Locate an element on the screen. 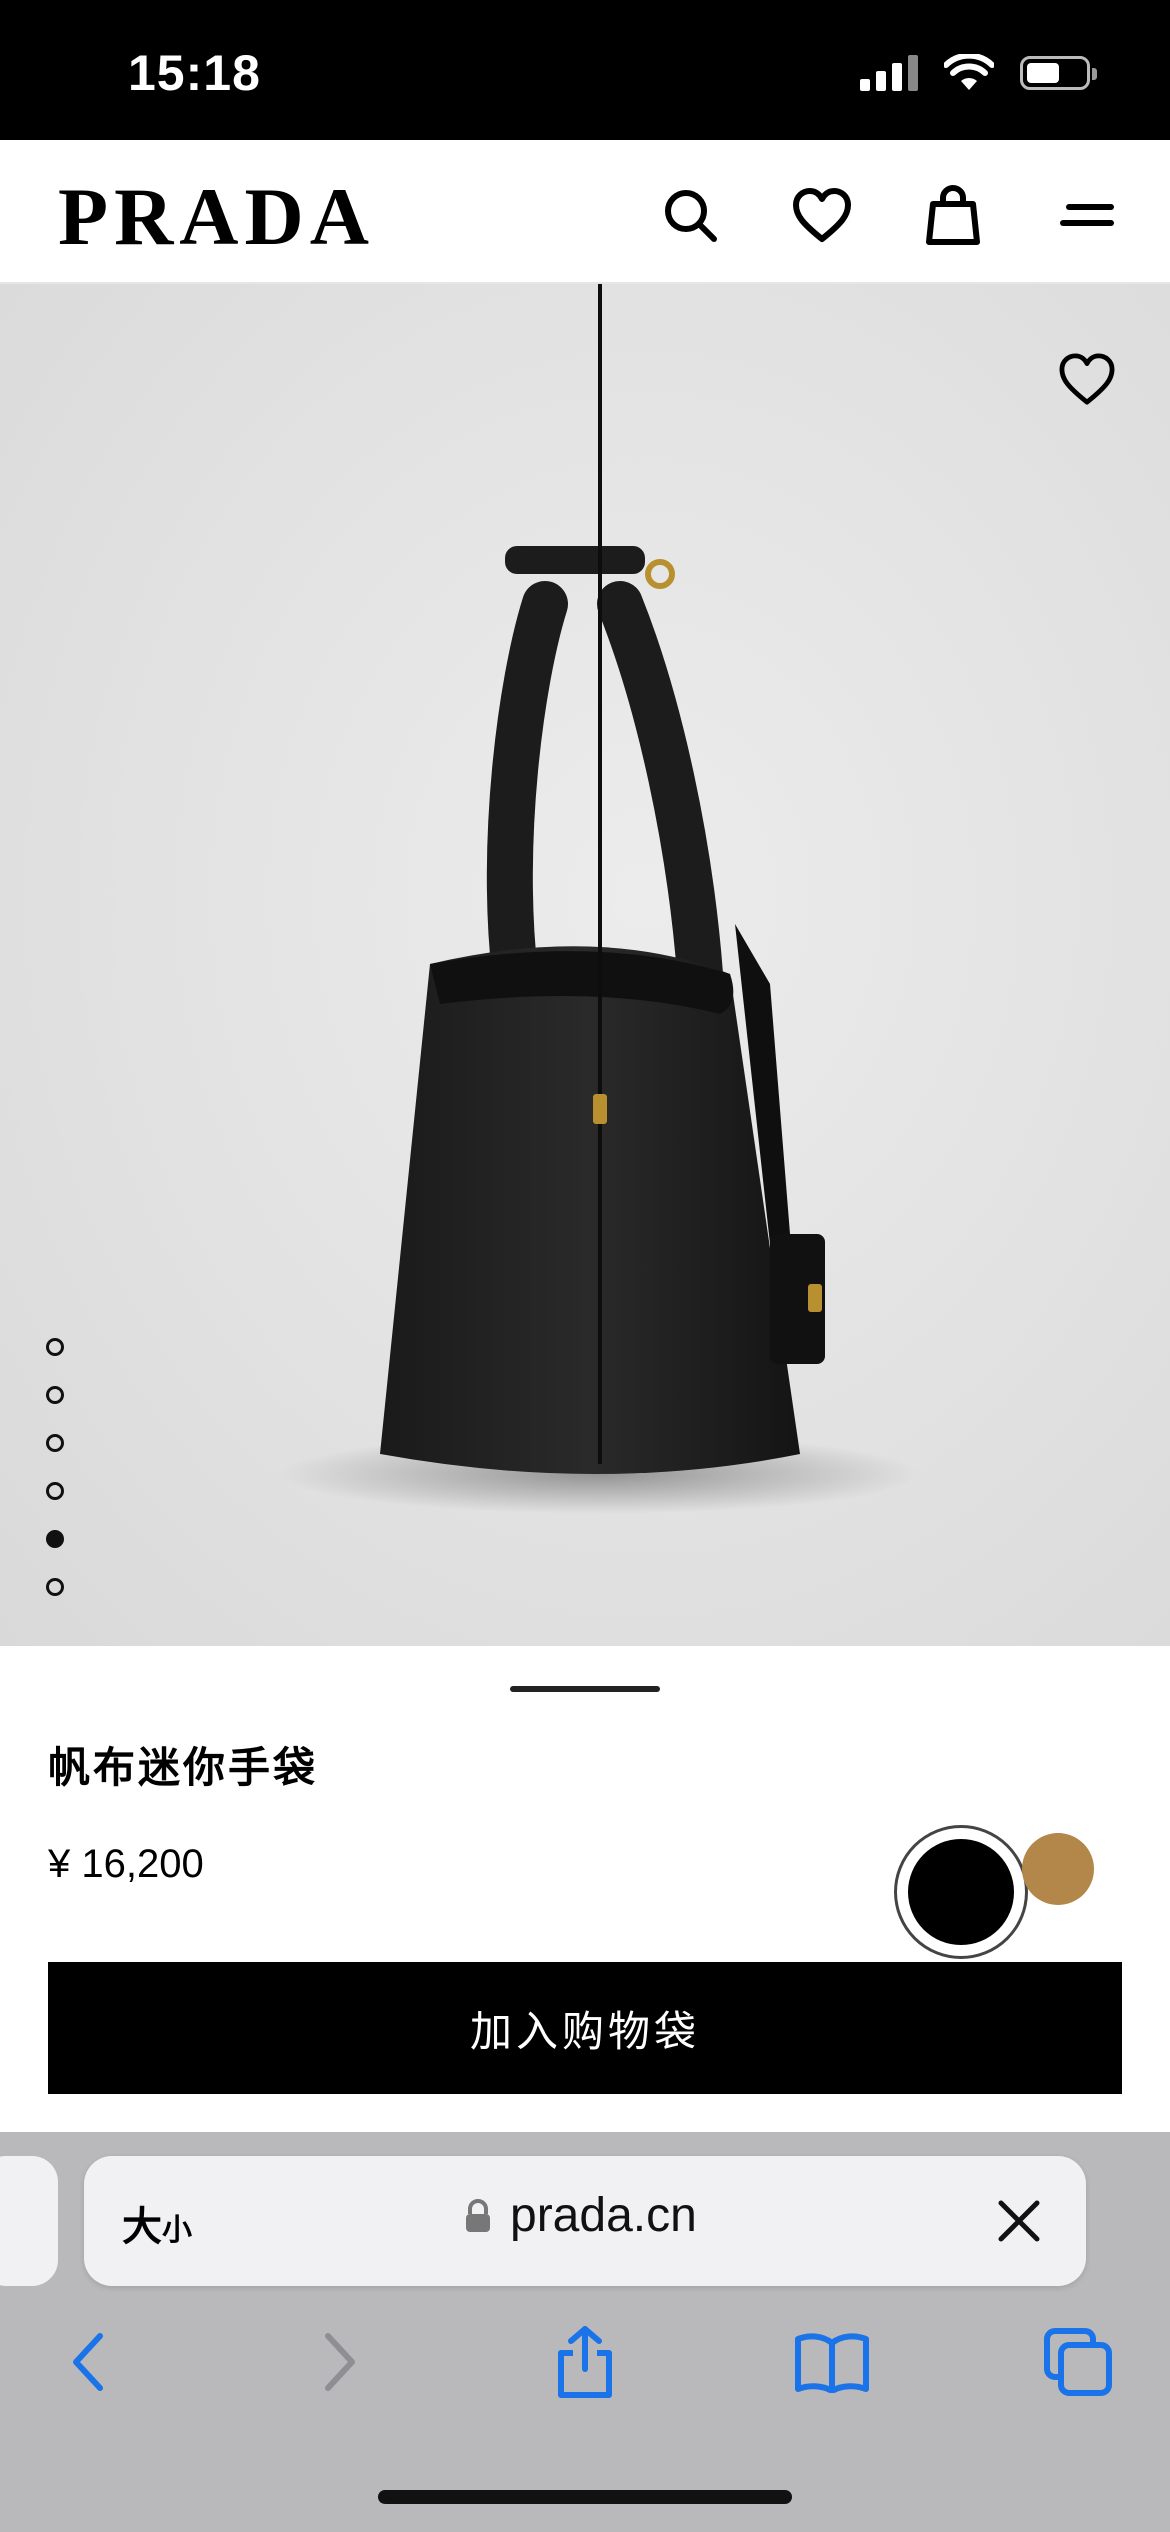 The height and width of the screenshot is (2532, 1170). url-text: prada.cn is located at coordinates (603, 2215).